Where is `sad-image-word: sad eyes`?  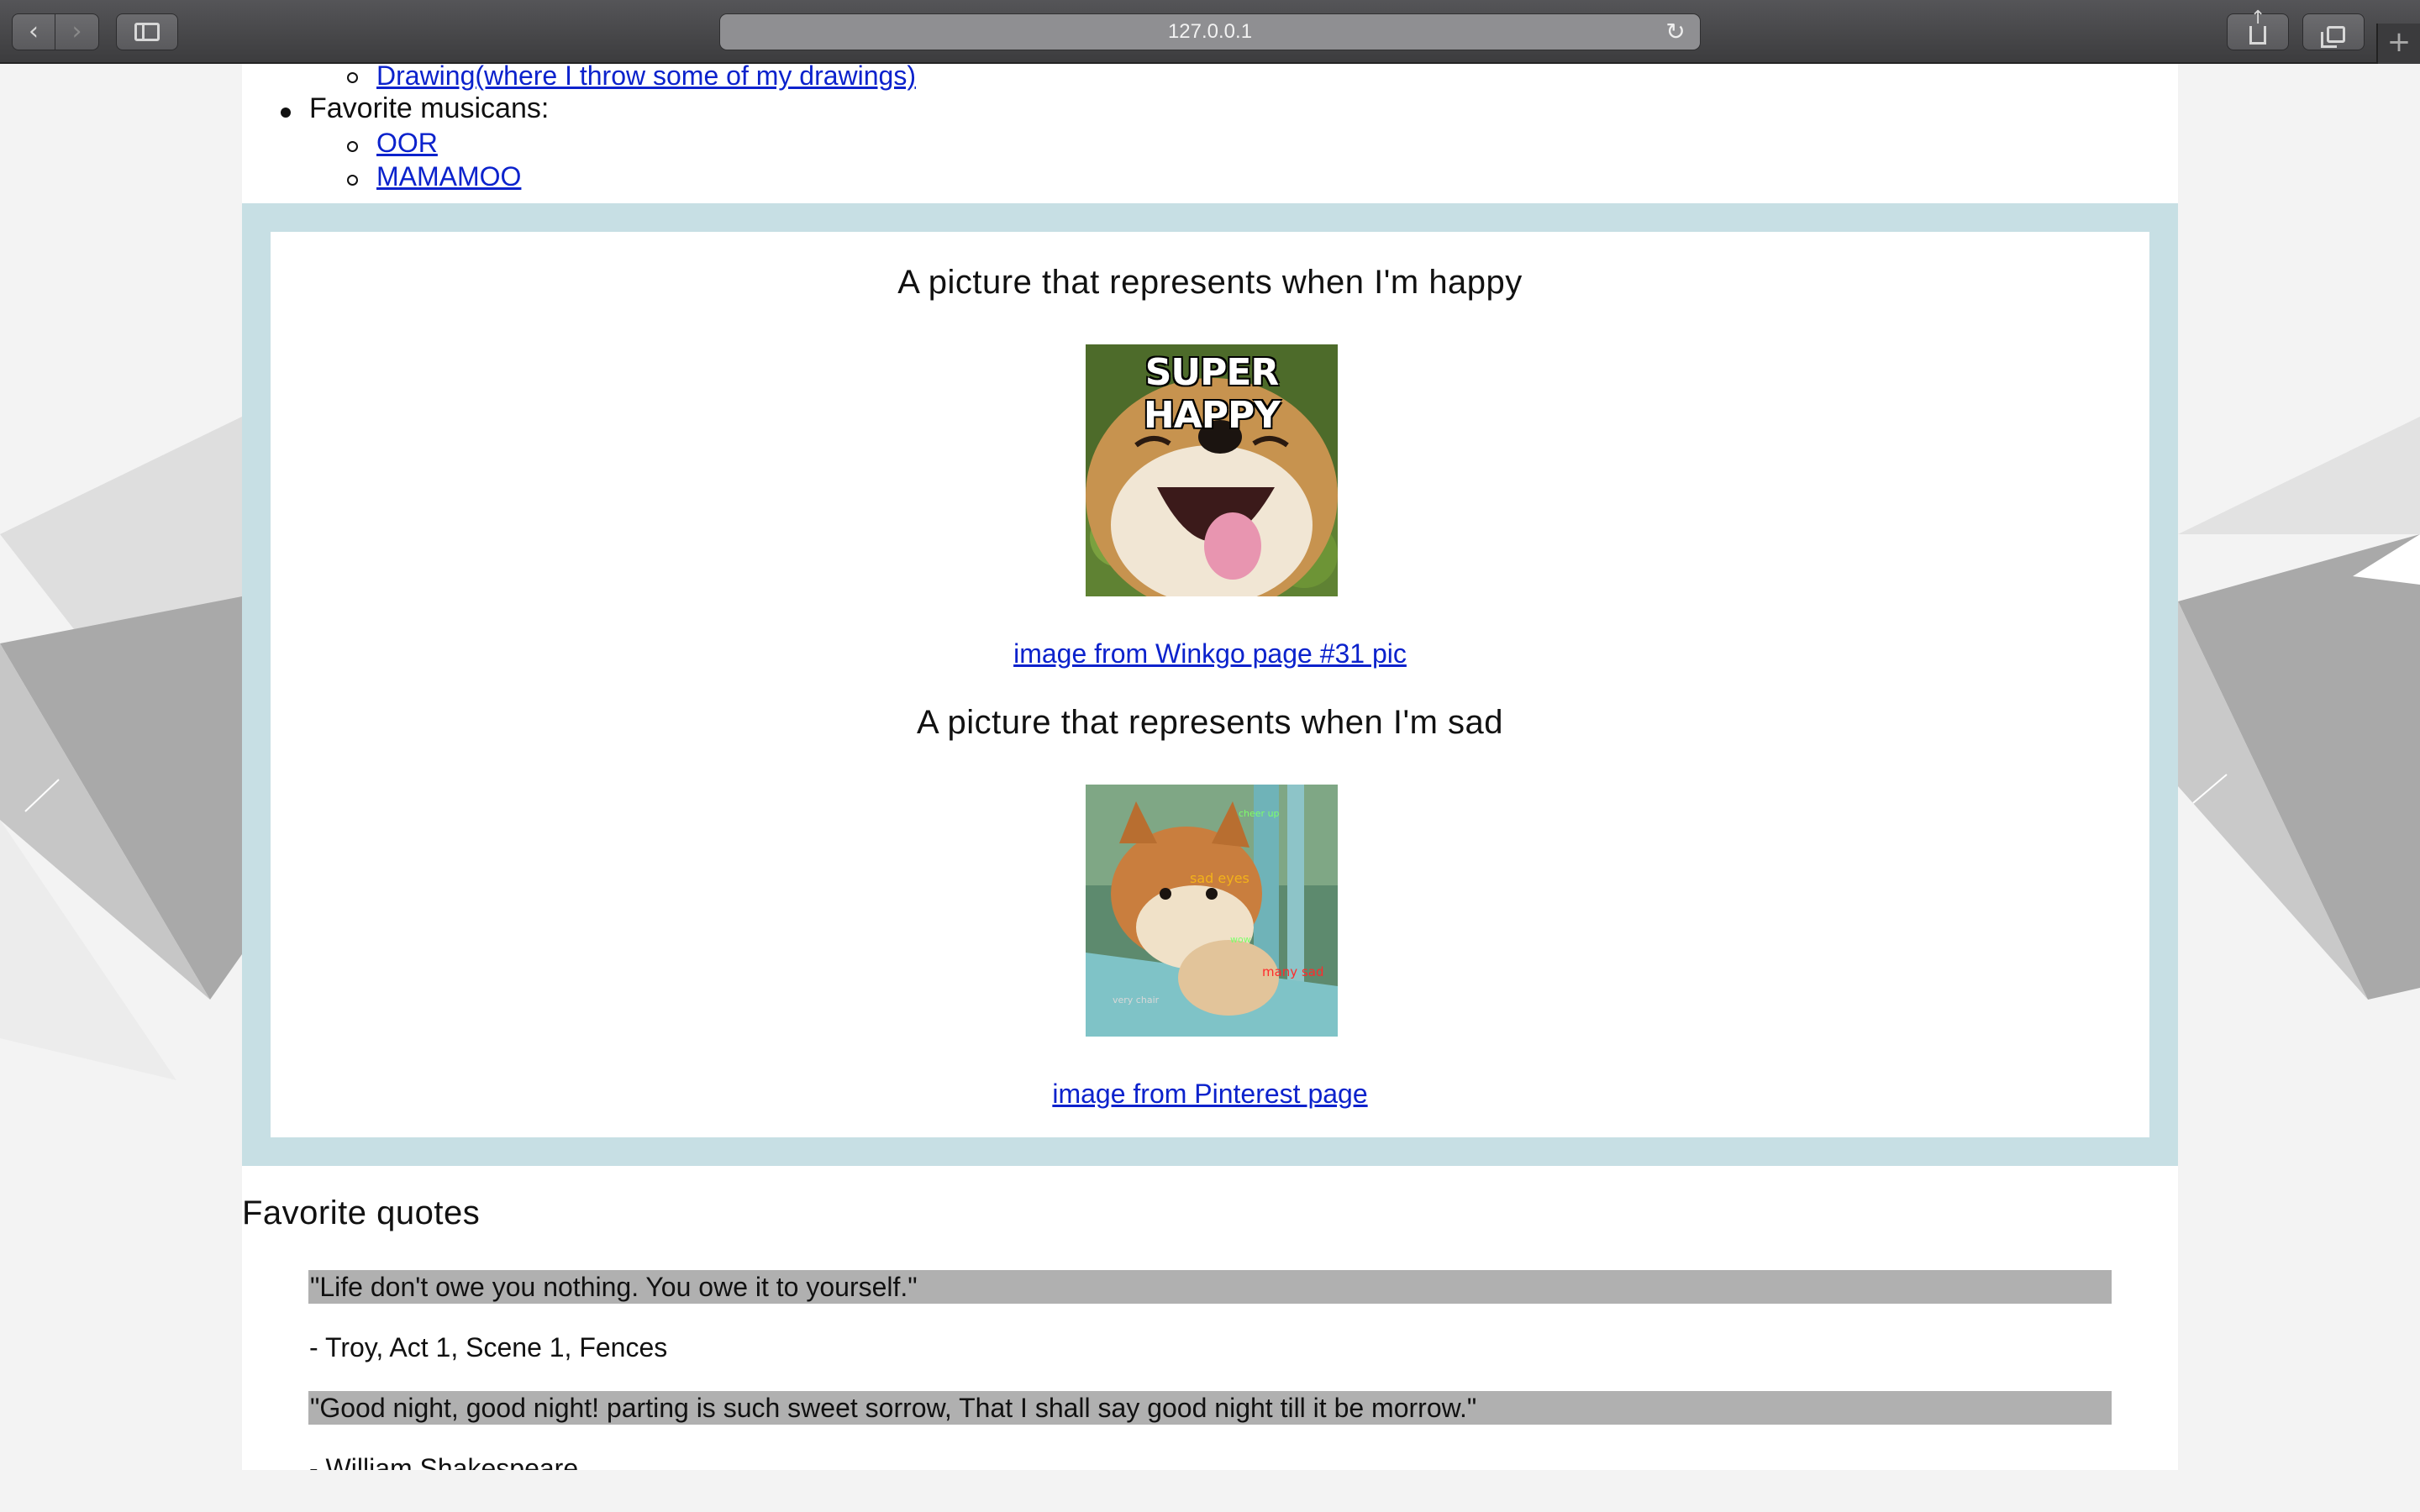 sad-image-word: sad eyes is located at coordinates (1219, 878).